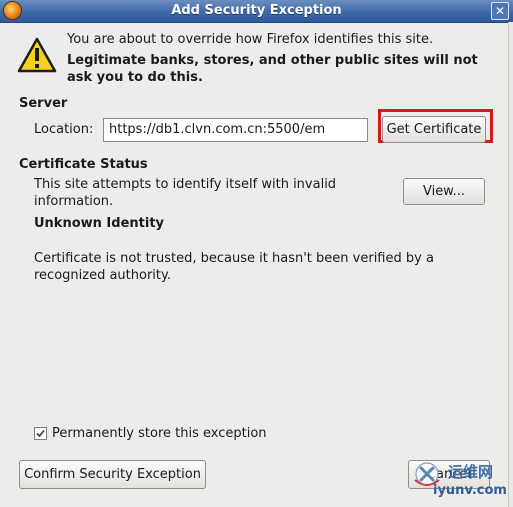 This screenshot has width=513, height=507. What do you see at coordinates (470, 490) in the screenshot?
I see `watermark-text-url: iyunv.com` at bounding box center [470, 490].